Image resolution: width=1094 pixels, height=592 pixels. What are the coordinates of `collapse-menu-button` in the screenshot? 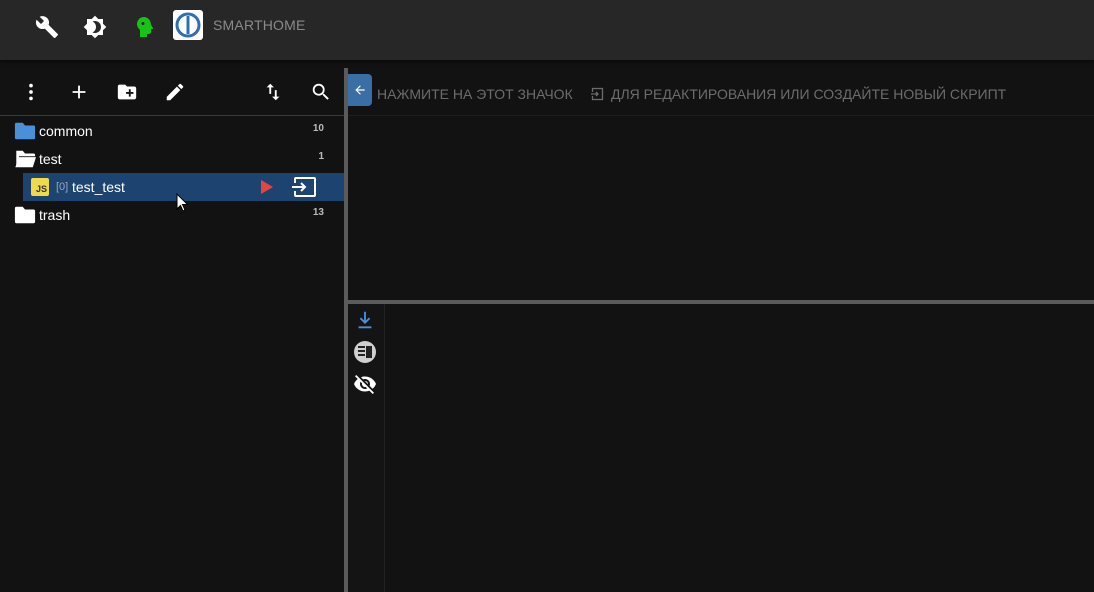 It's located at (360, 90).